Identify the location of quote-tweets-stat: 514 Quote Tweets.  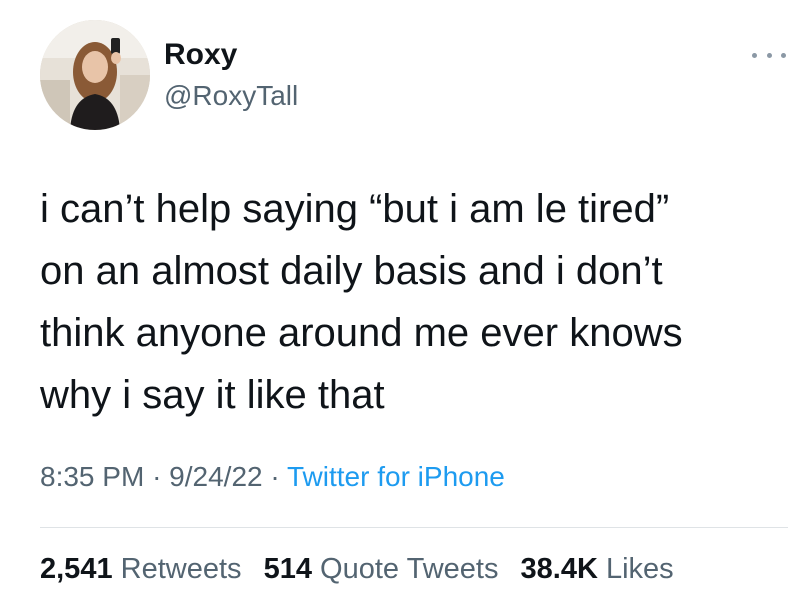
(381, 569).